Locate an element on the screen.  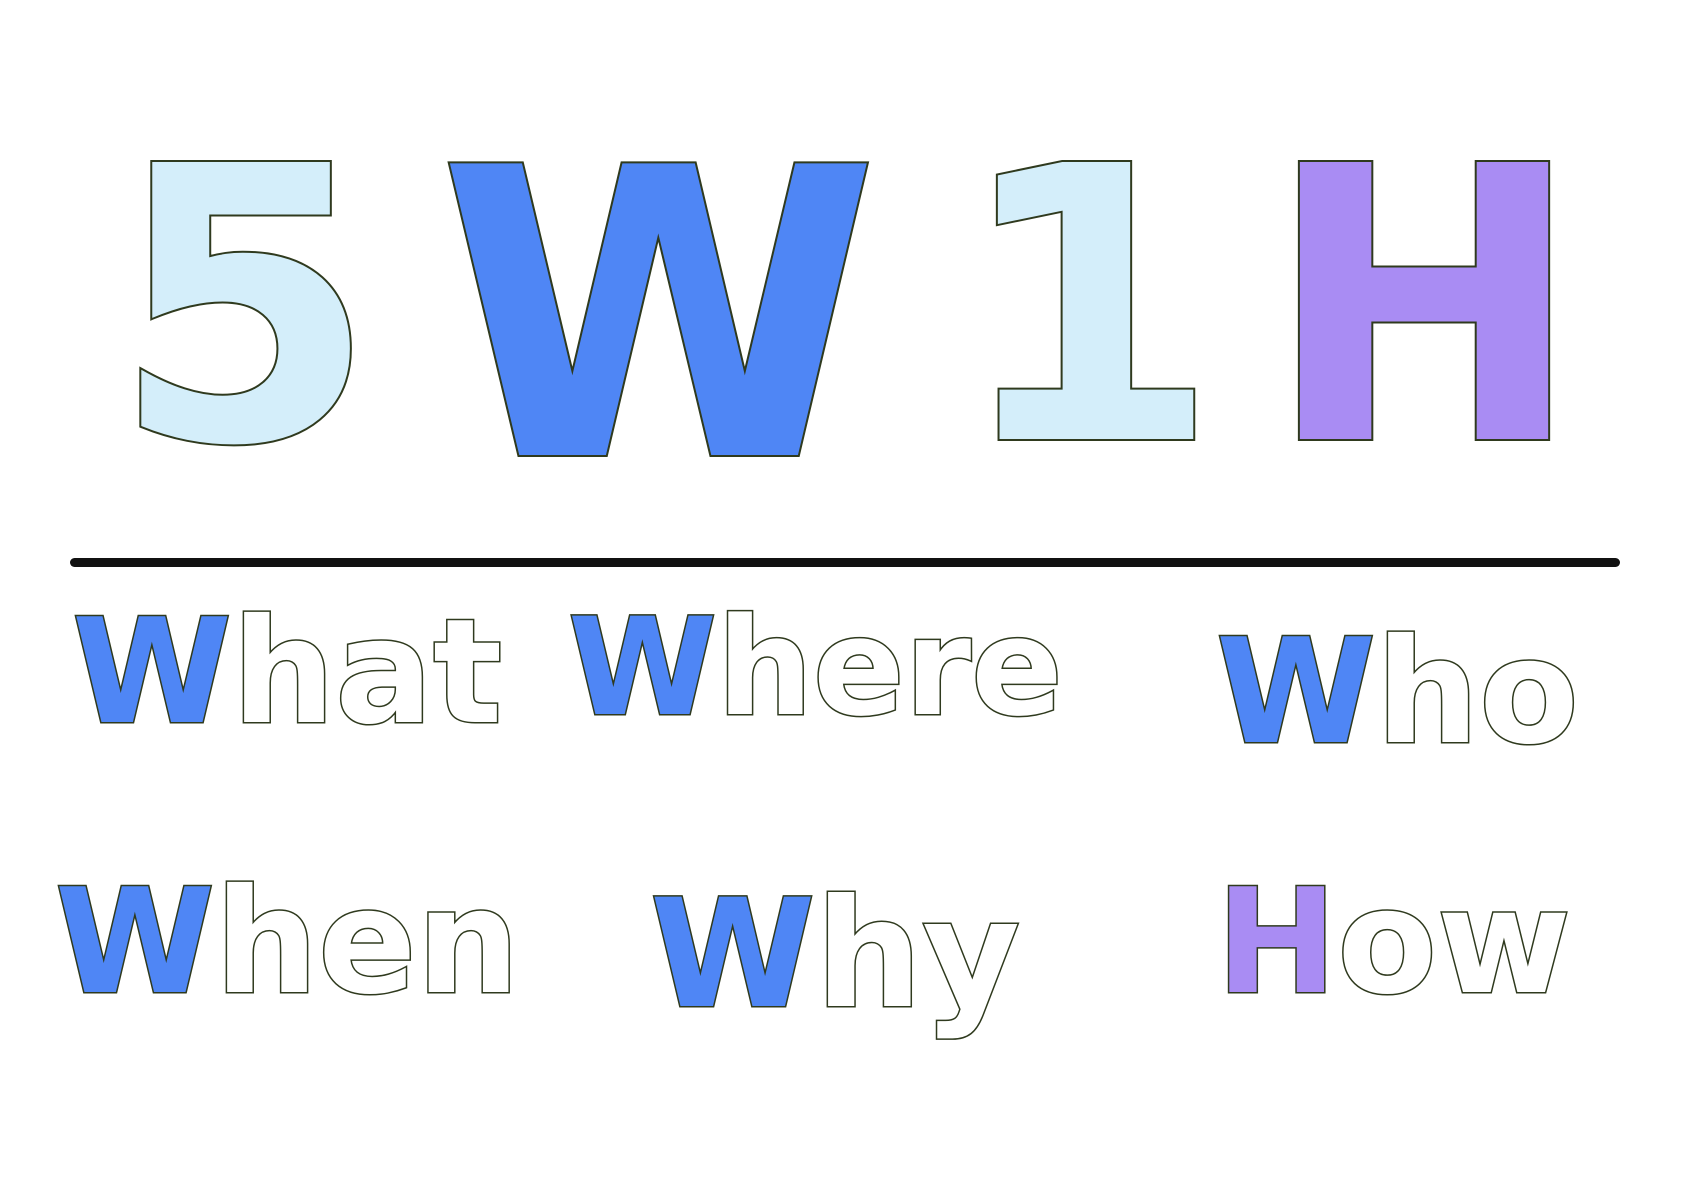
title-letter-w: W is located at coordinates (658, 317).